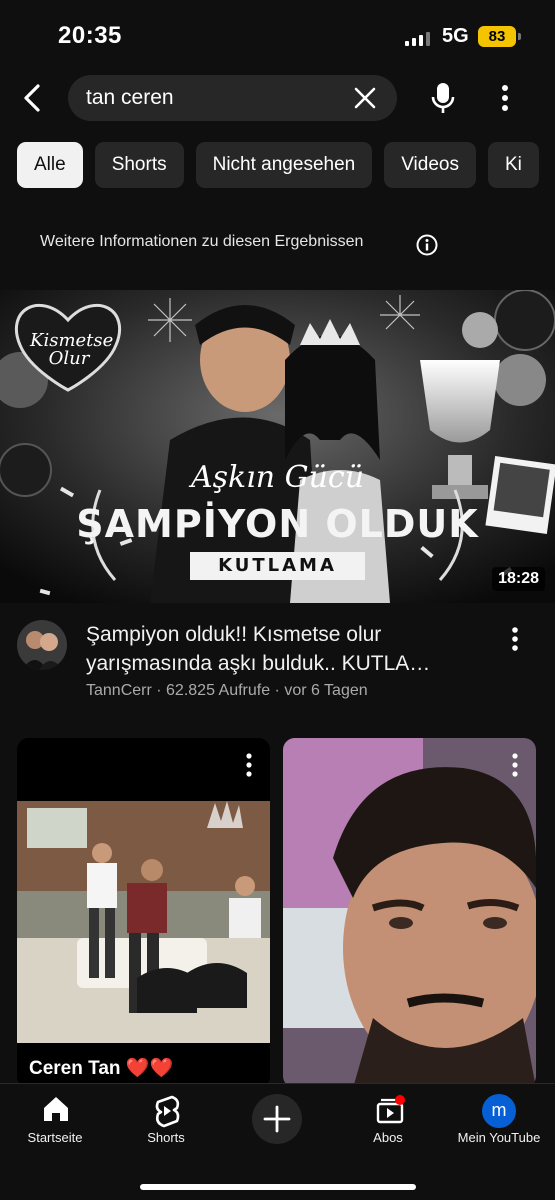 The image size is (555, 1200). I want to click on add-icon, so click(277, 1119).